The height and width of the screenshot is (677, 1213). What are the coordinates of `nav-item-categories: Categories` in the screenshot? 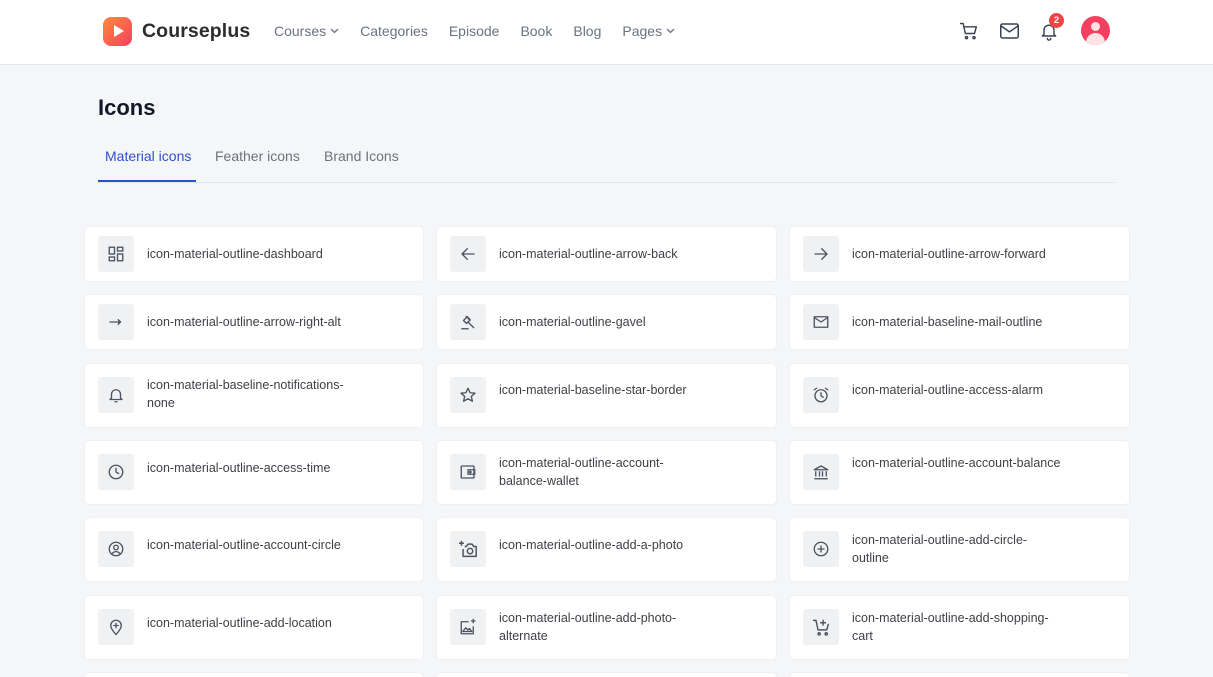 It's located at (394, 31).